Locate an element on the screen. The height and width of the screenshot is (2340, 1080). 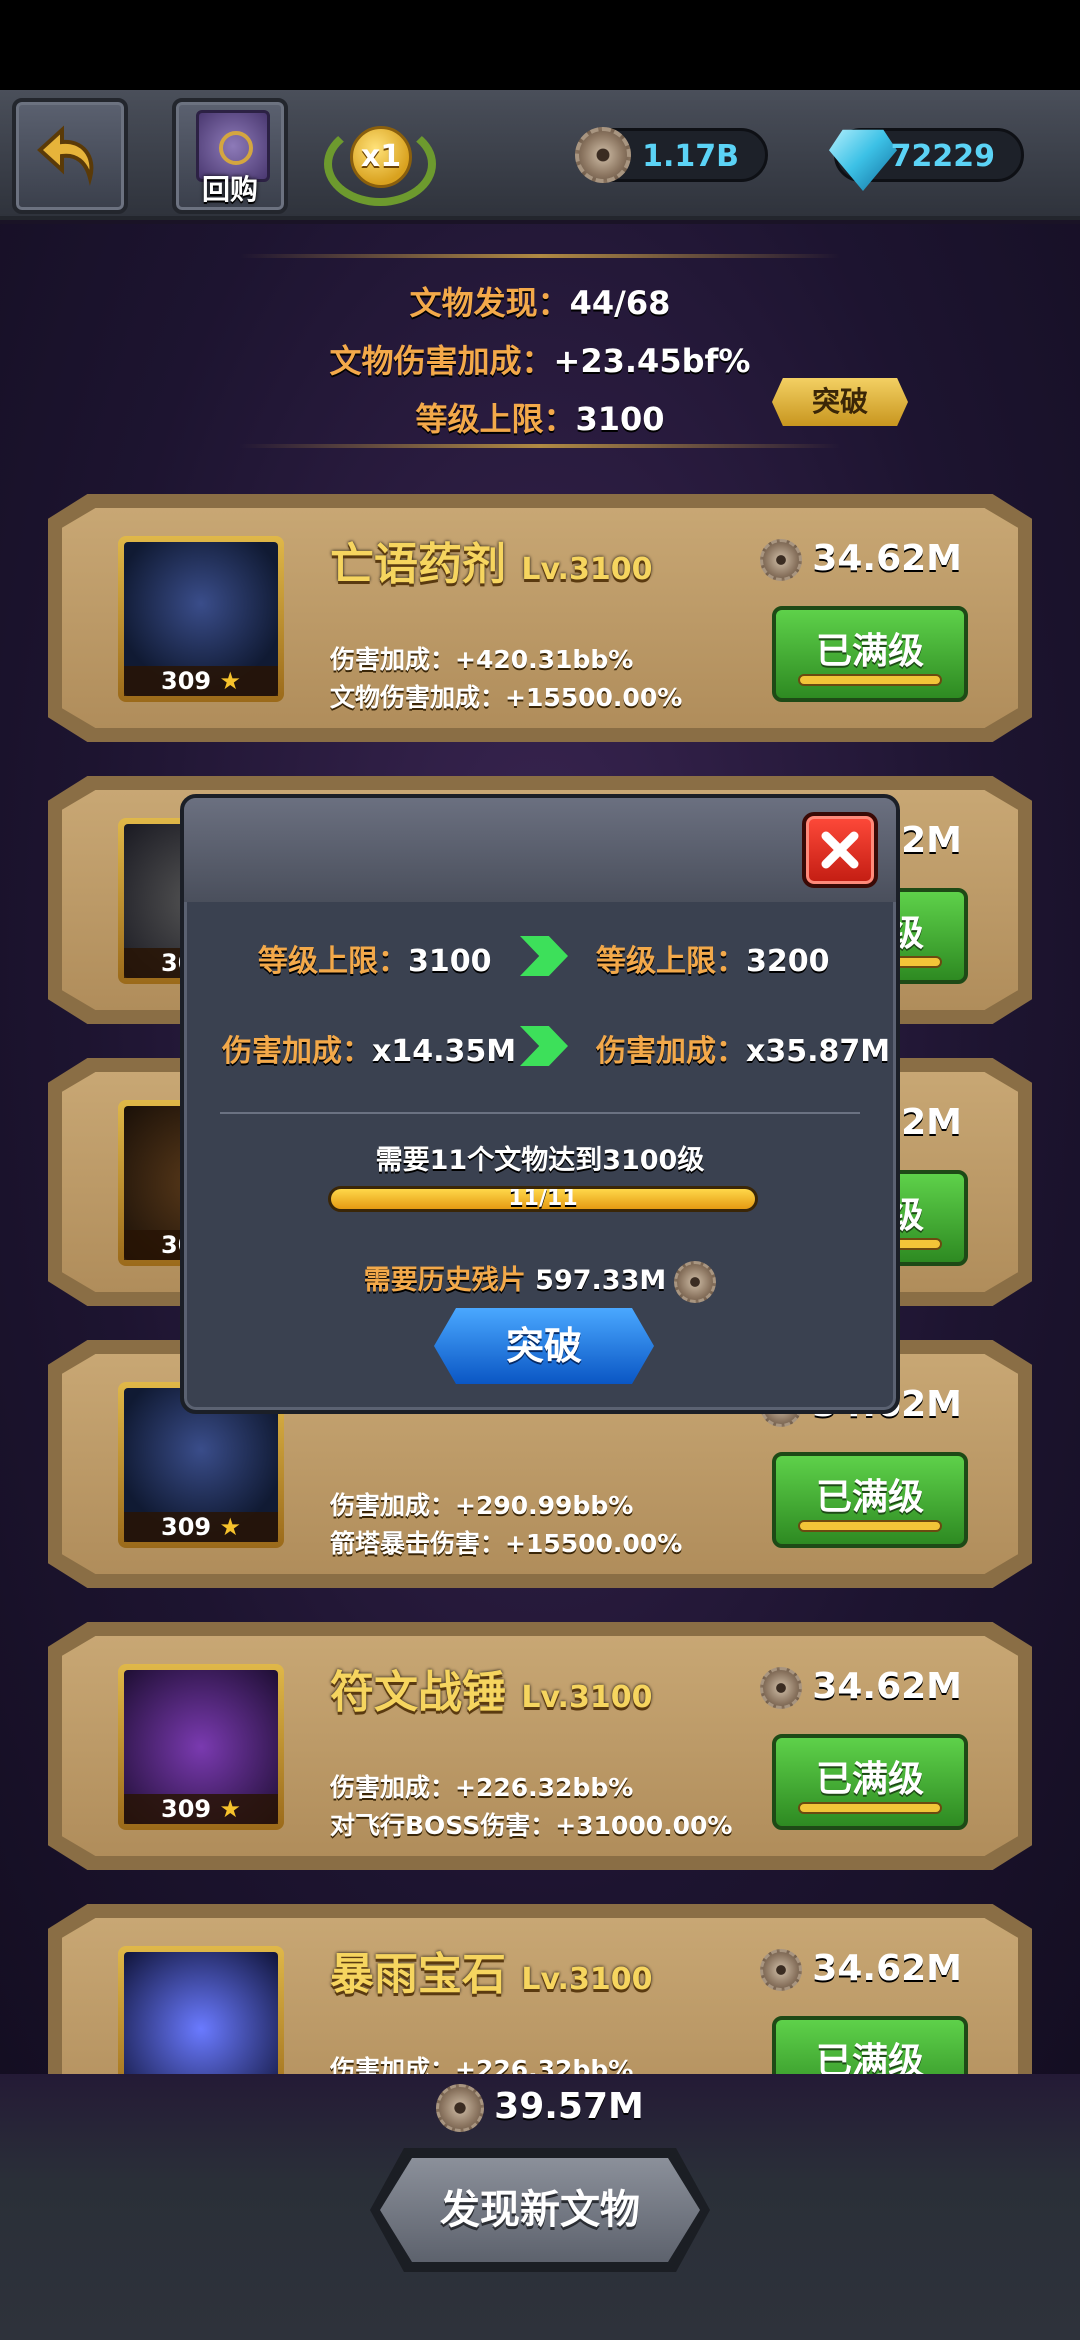
damage-row: 文物伤害加成：+23.45bf% is located at coordinates (540, 361).